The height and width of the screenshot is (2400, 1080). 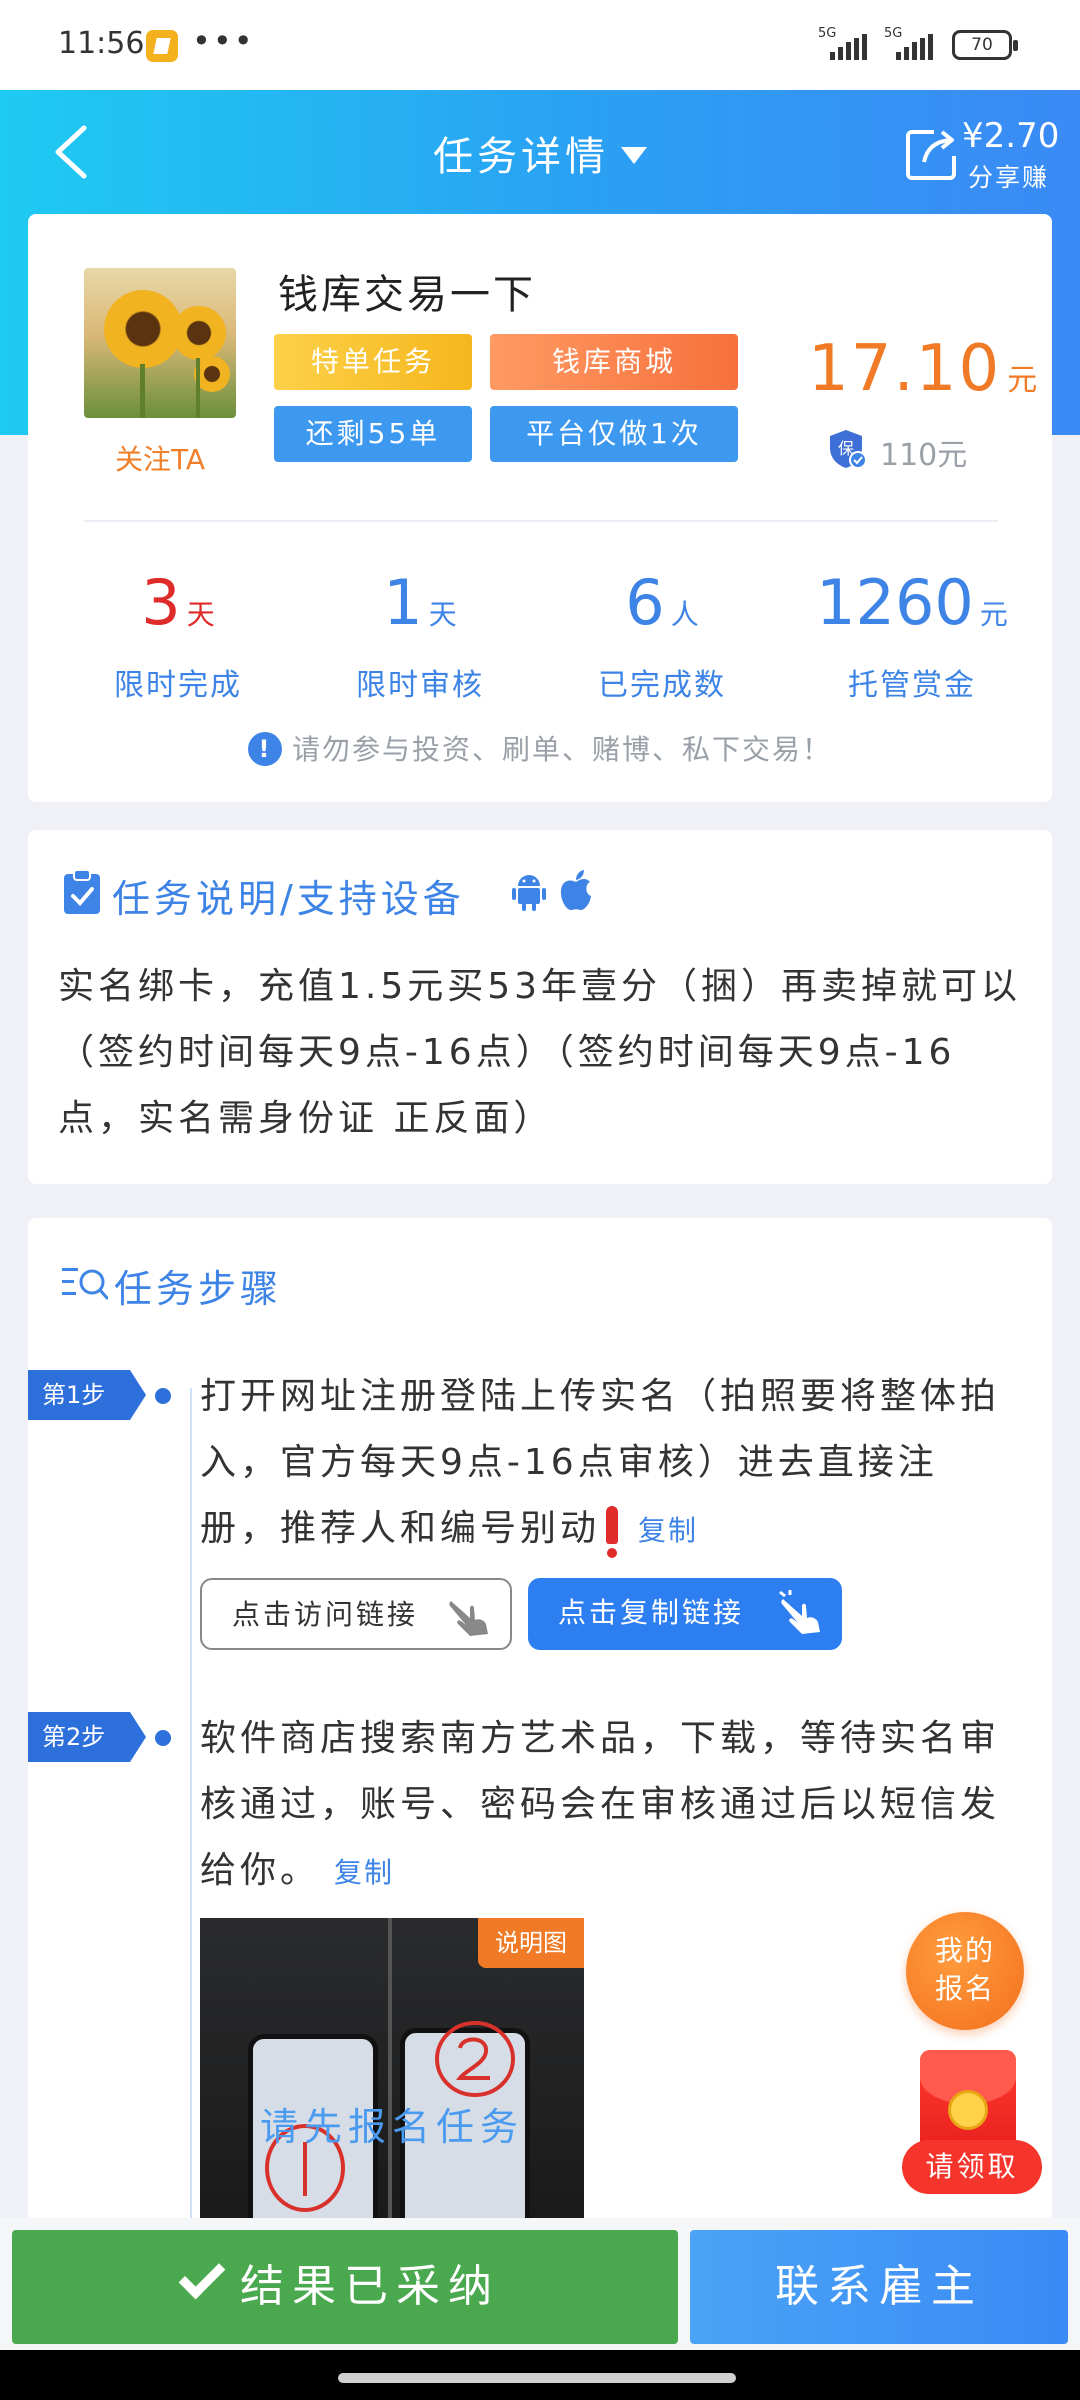 I want to click on description-title: 任务说明/支持设备, so click(x=288, y=899).